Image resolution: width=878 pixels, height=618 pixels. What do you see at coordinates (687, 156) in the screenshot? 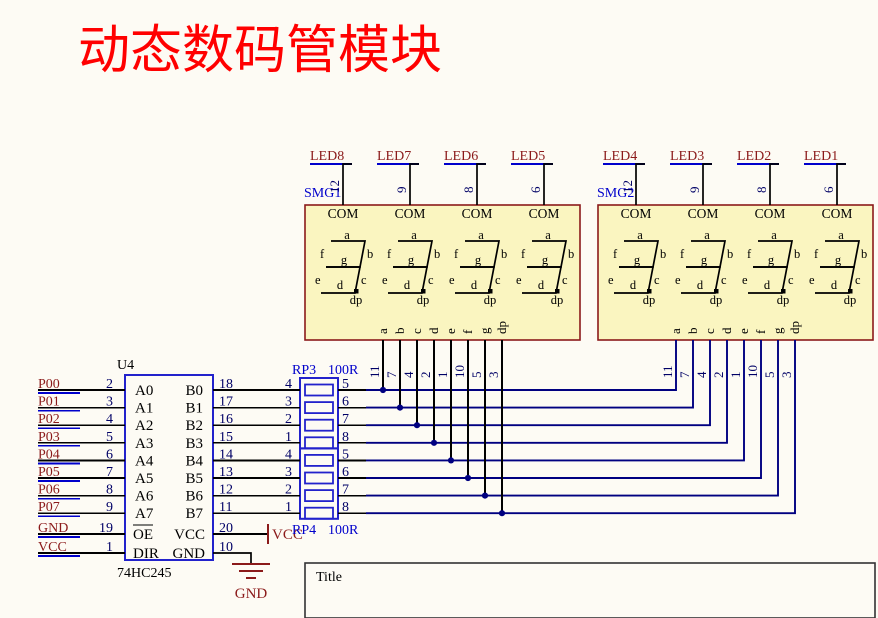
I see `net-label-LED3: LED3` at bounding box center [687, 156].